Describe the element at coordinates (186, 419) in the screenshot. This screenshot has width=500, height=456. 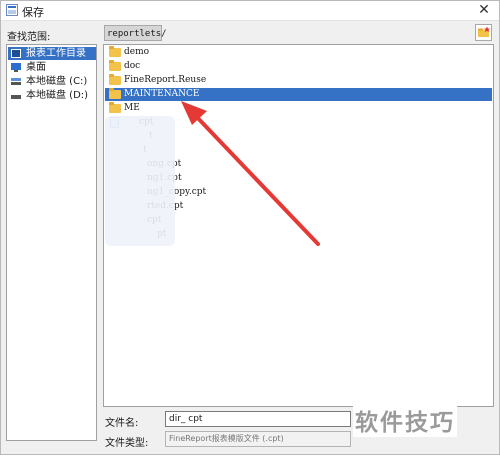
I see `file-name-value: dir_ cpt` at that location.